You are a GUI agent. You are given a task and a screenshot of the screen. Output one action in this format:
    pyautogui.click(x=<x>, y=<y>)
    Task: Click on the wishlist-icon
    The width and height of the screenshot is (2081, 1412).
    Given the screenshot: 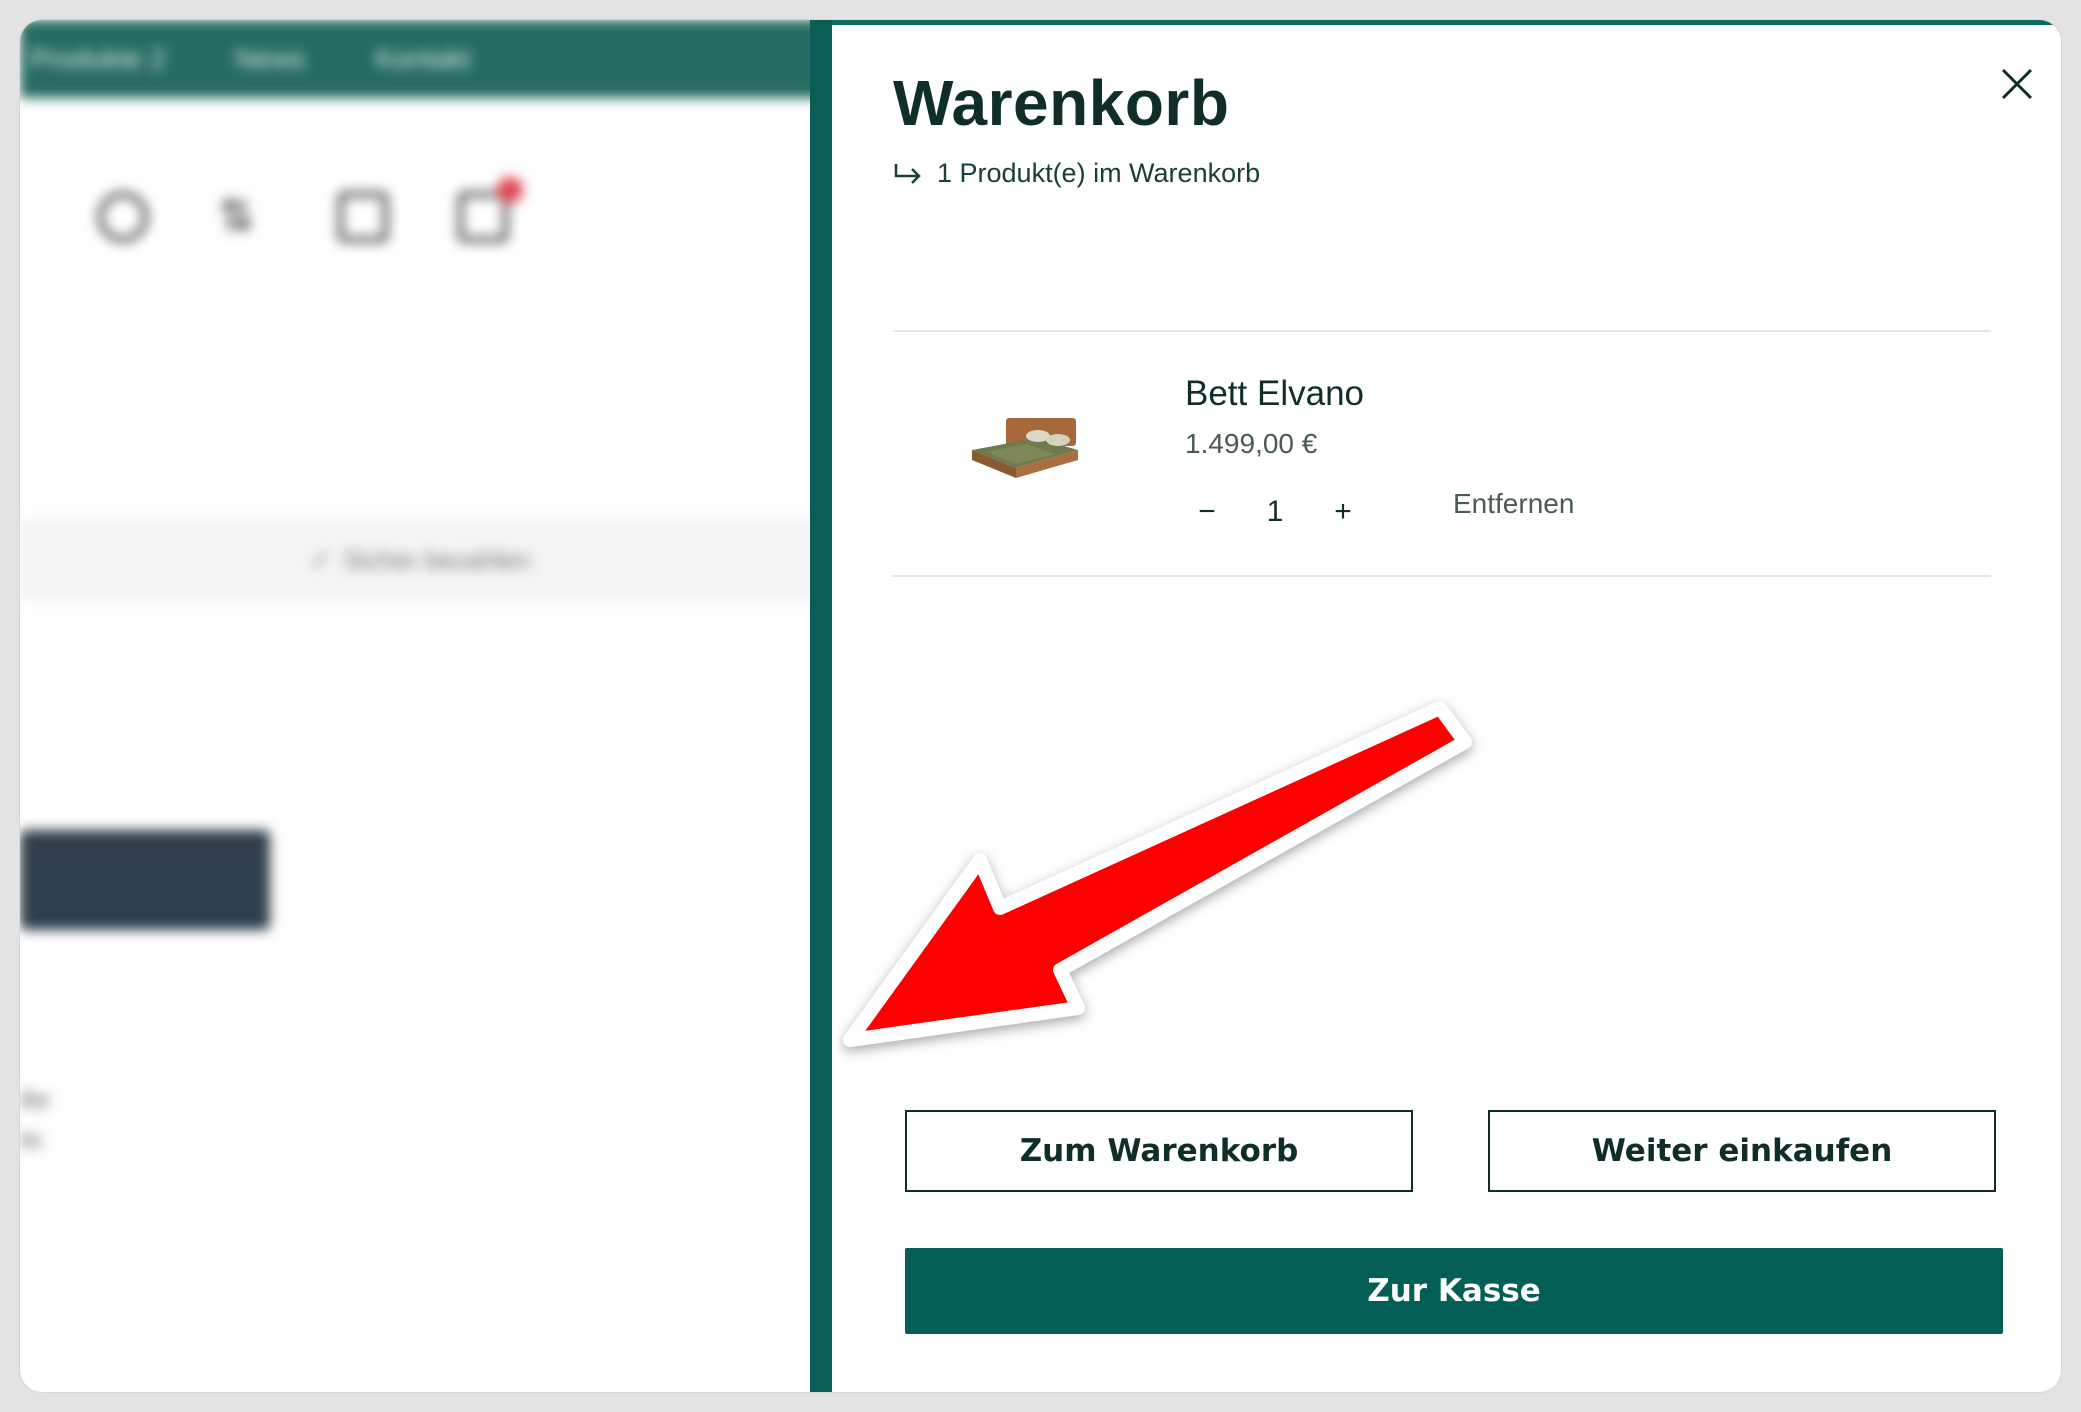 What is the action you would take?
    pyautogui.click(x=363, y=217)
    